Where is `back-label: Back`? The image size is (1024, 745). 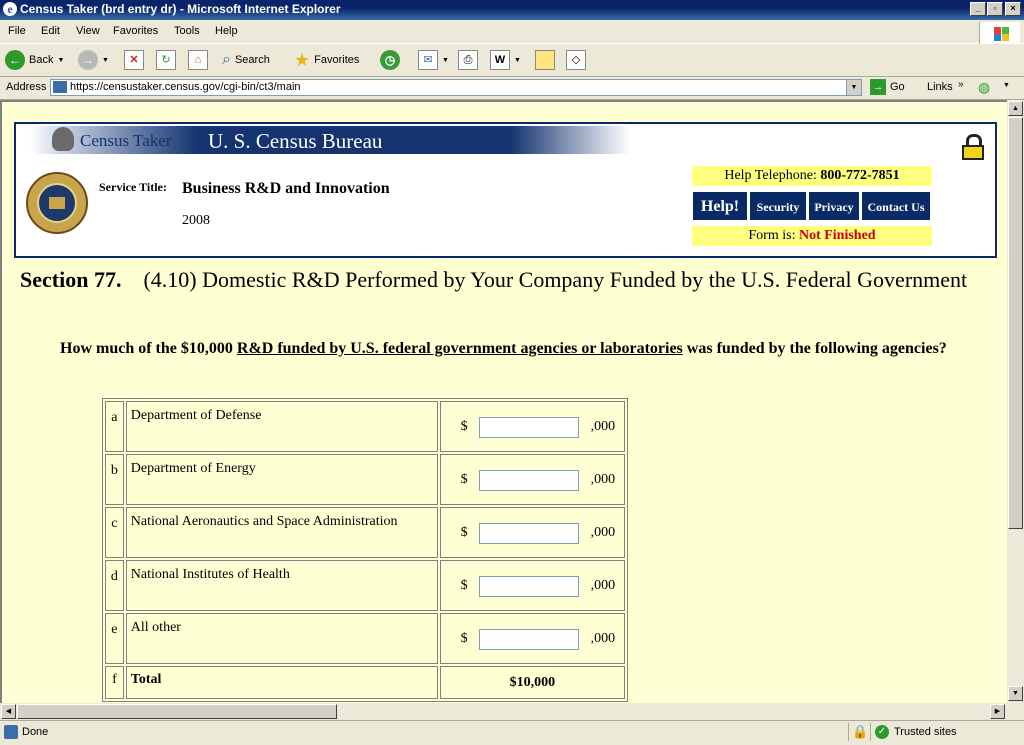 back-label: Back is located at coordinates (41, 60).